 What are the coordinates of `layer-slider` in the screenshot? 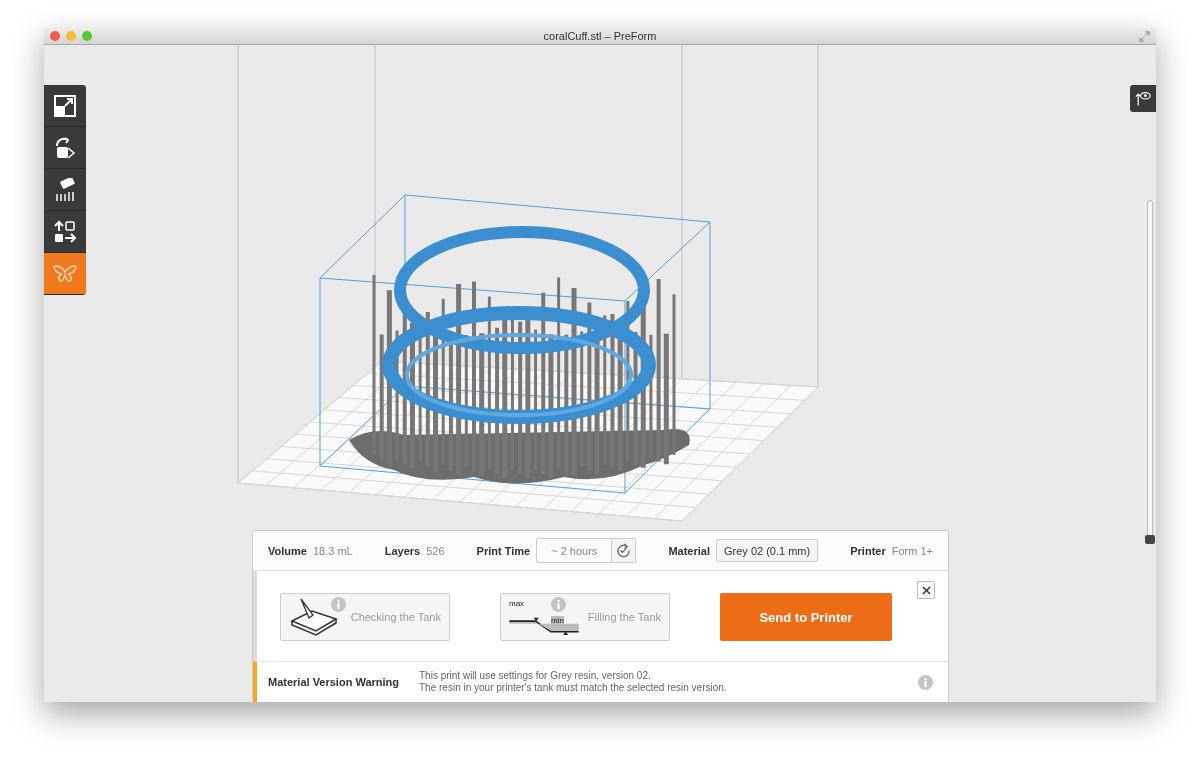 It's located at (1150, 372).